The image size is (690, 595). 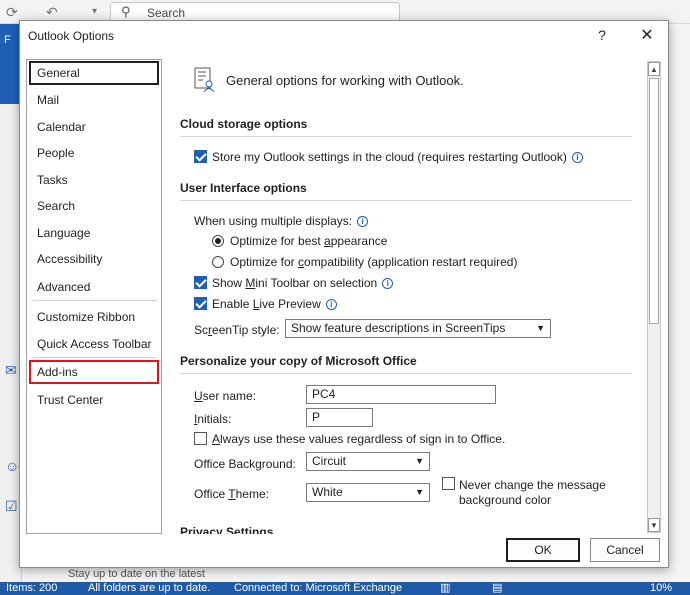 I want to click on never-change-option, so click(x=451, y=484).